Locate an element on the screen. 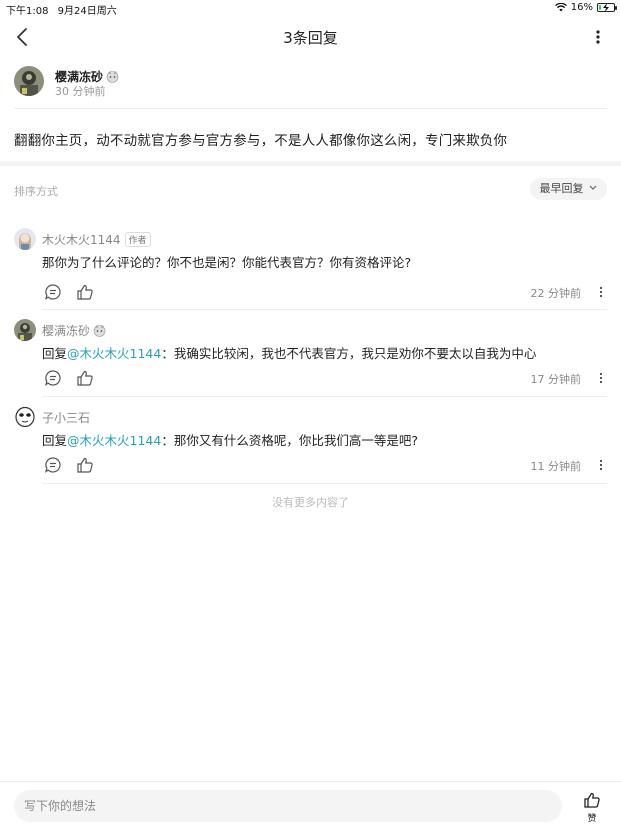  divider is located at coordinates (310, 108).